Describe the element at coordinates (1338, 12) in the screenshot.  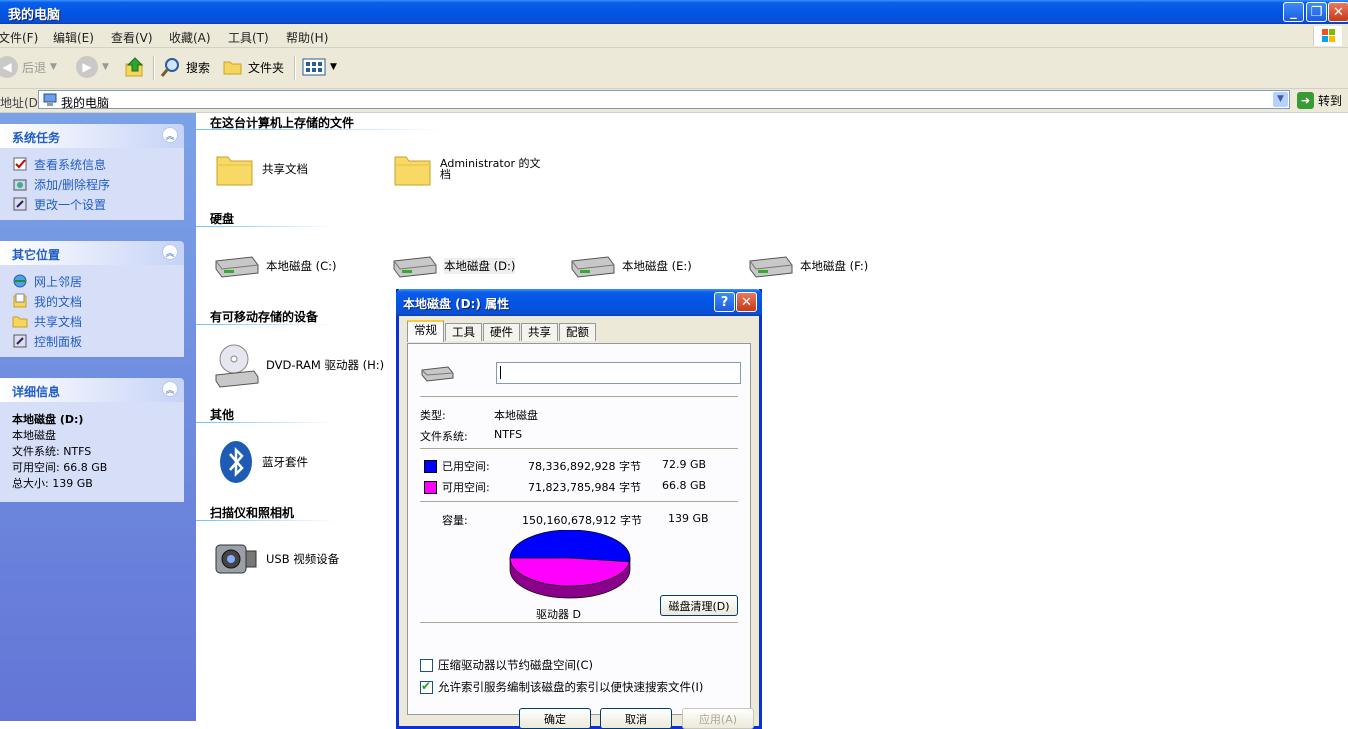
I see `close-button: ✕` at that location.